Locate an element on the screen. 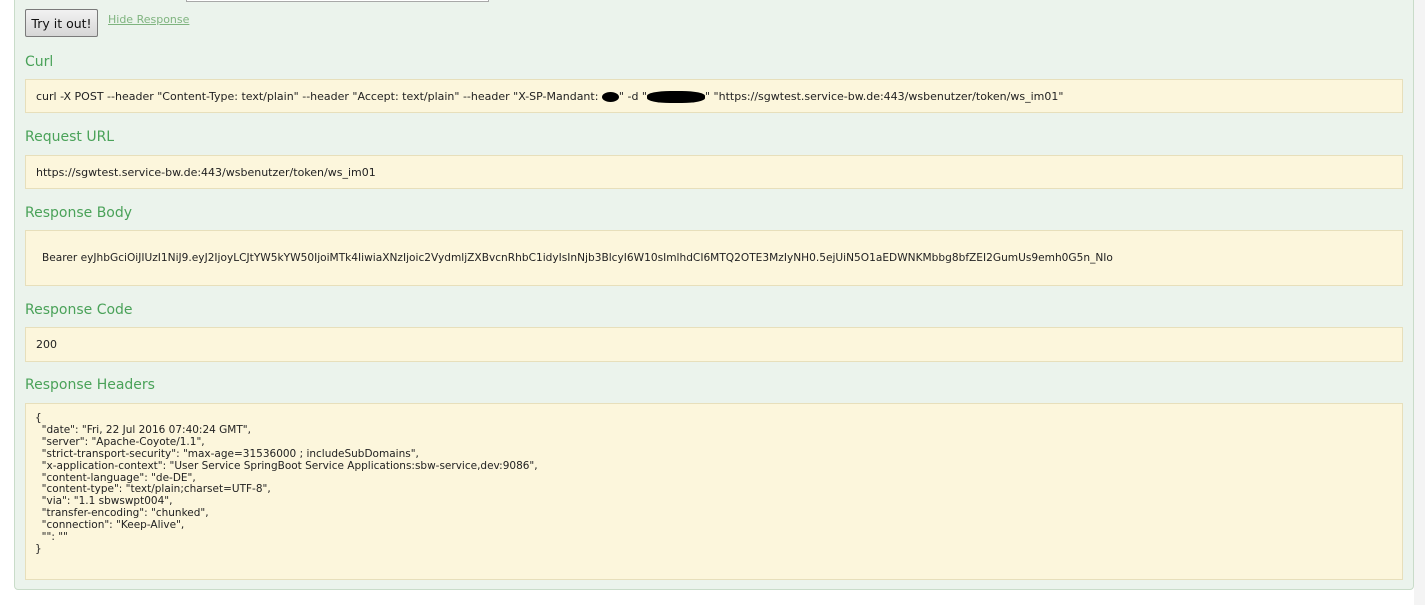 This screenshot has width=1425, height=605. response-code-value: 200 is located at coordinates (46, 344).